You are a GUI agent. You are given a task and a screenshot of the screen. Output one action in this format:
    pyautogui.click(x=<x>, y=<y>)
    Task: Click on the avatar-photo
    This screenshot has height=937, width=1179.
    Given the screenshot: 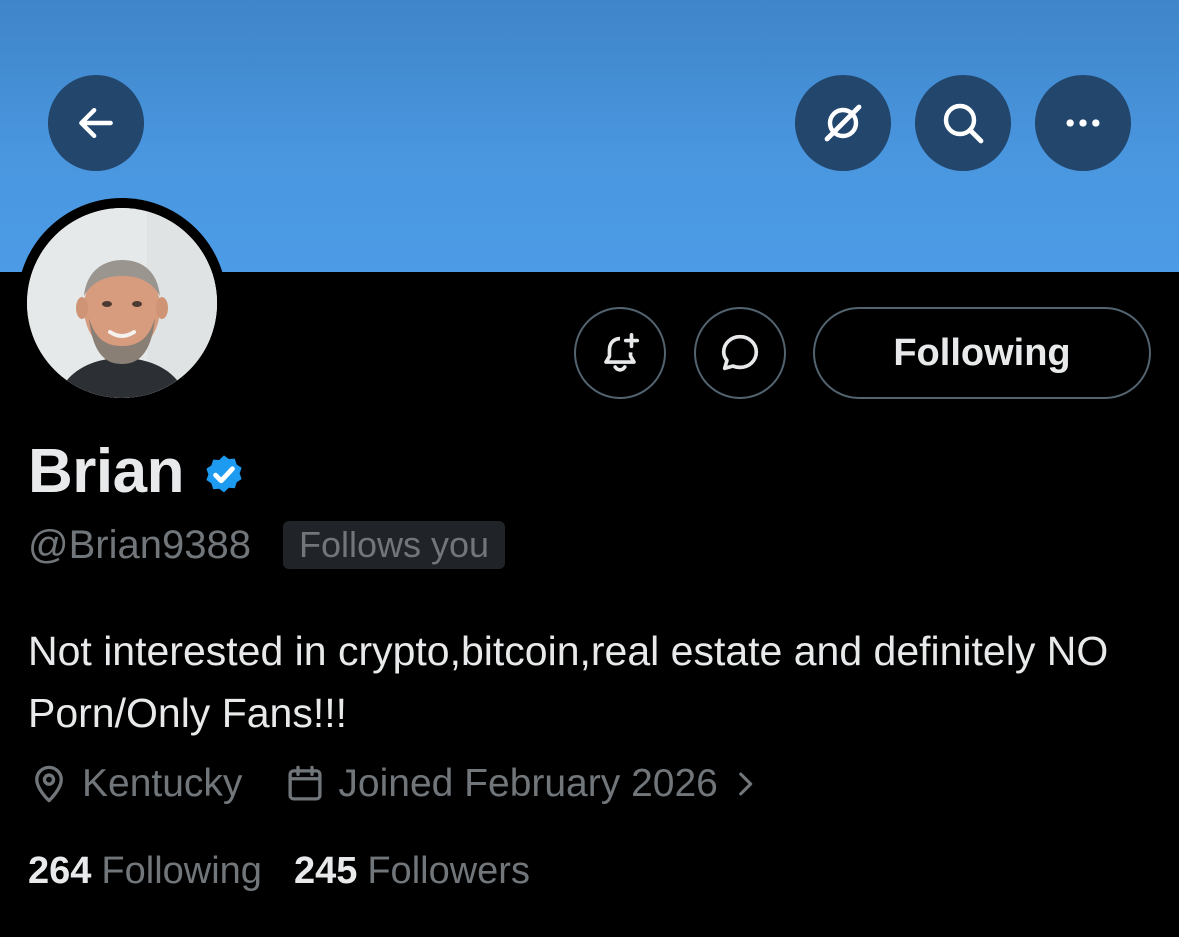 What is the action you would take?
    pyautogui.click(x=122, y=303)
    